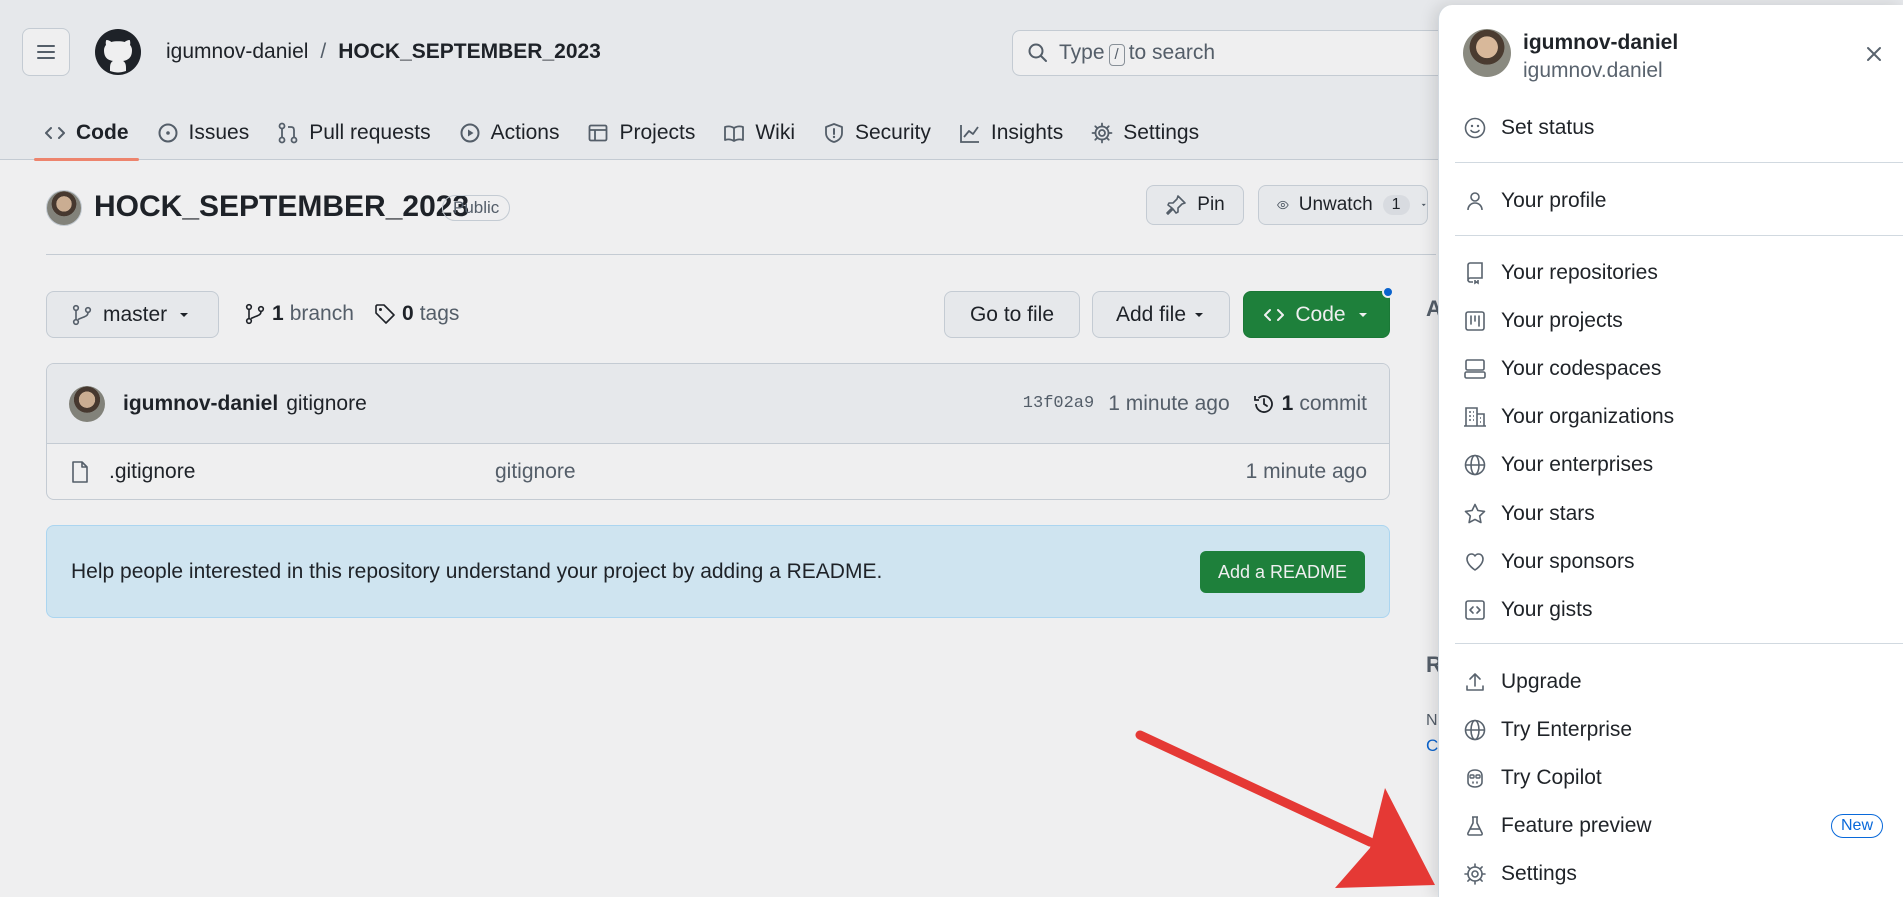 This screenshot has width=1903, height=897. What do you see at coordinates (1673, 610) in the screenshot?
I see `menu-item-your-gists: Your gists` at bounding box center [1673, 610].